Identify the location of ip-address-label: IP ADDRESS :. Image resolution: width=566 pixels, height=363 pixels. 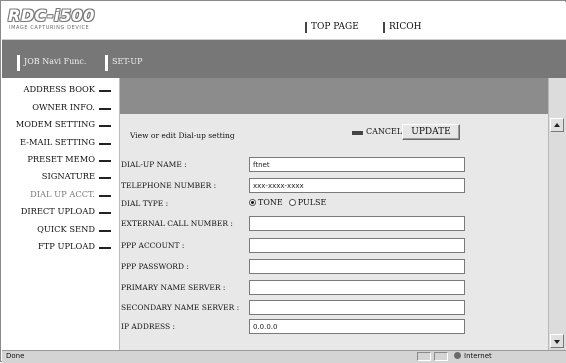
(148, 326).